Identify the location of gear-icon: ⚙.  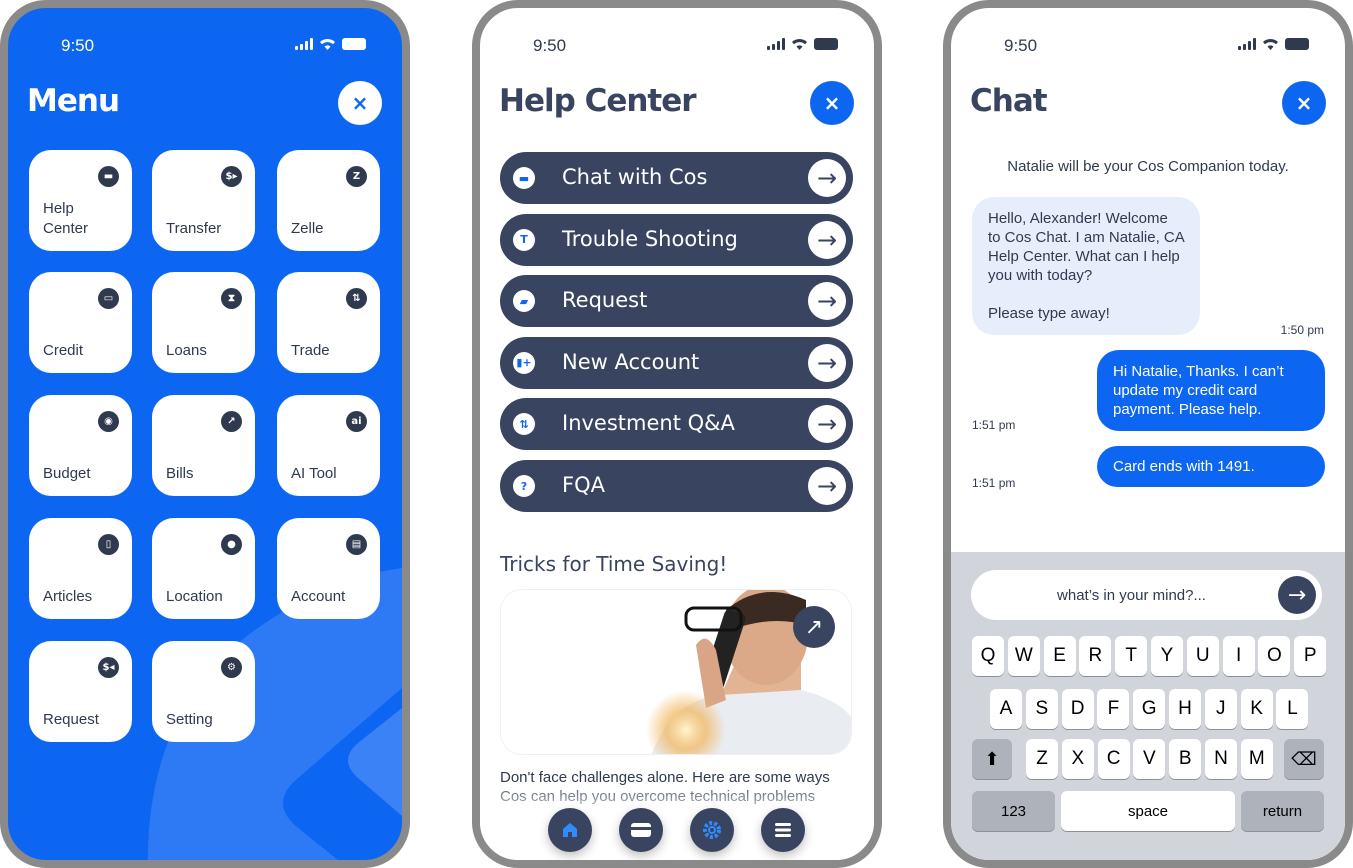
(231, 667).